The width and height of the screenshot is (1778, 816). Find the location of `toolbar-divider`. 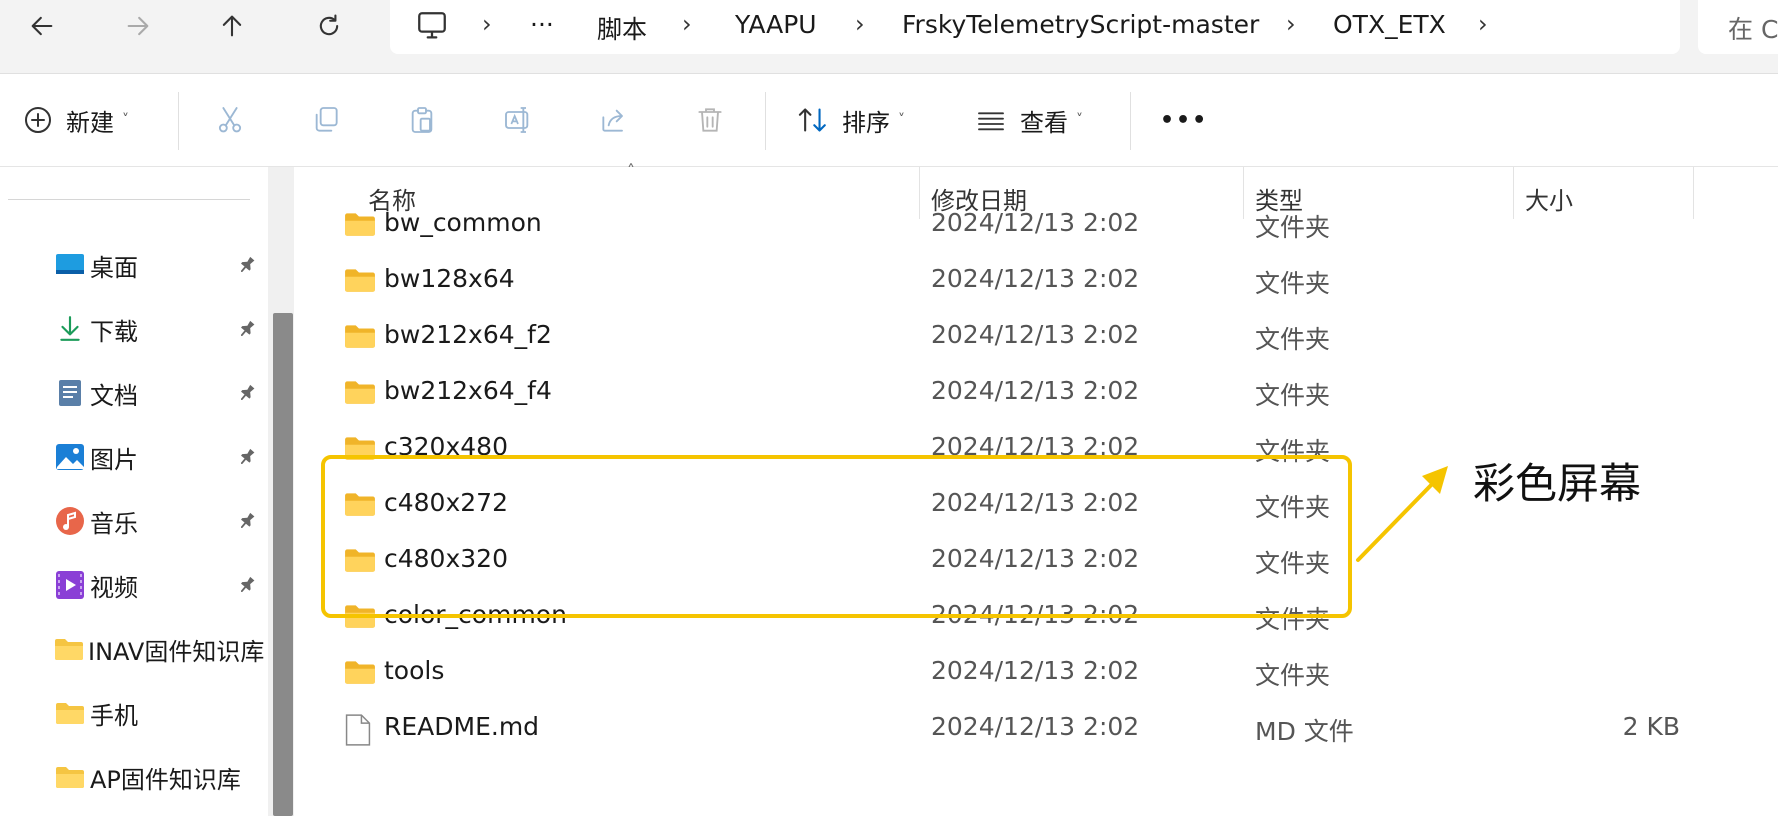

toolbar-divider is located at coordinates (765, 121).